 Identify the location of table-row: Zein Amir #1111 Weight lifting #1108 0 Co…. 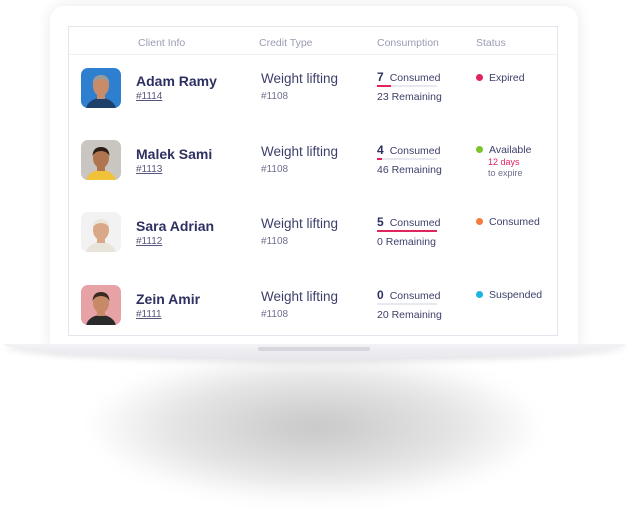
(313, 312).